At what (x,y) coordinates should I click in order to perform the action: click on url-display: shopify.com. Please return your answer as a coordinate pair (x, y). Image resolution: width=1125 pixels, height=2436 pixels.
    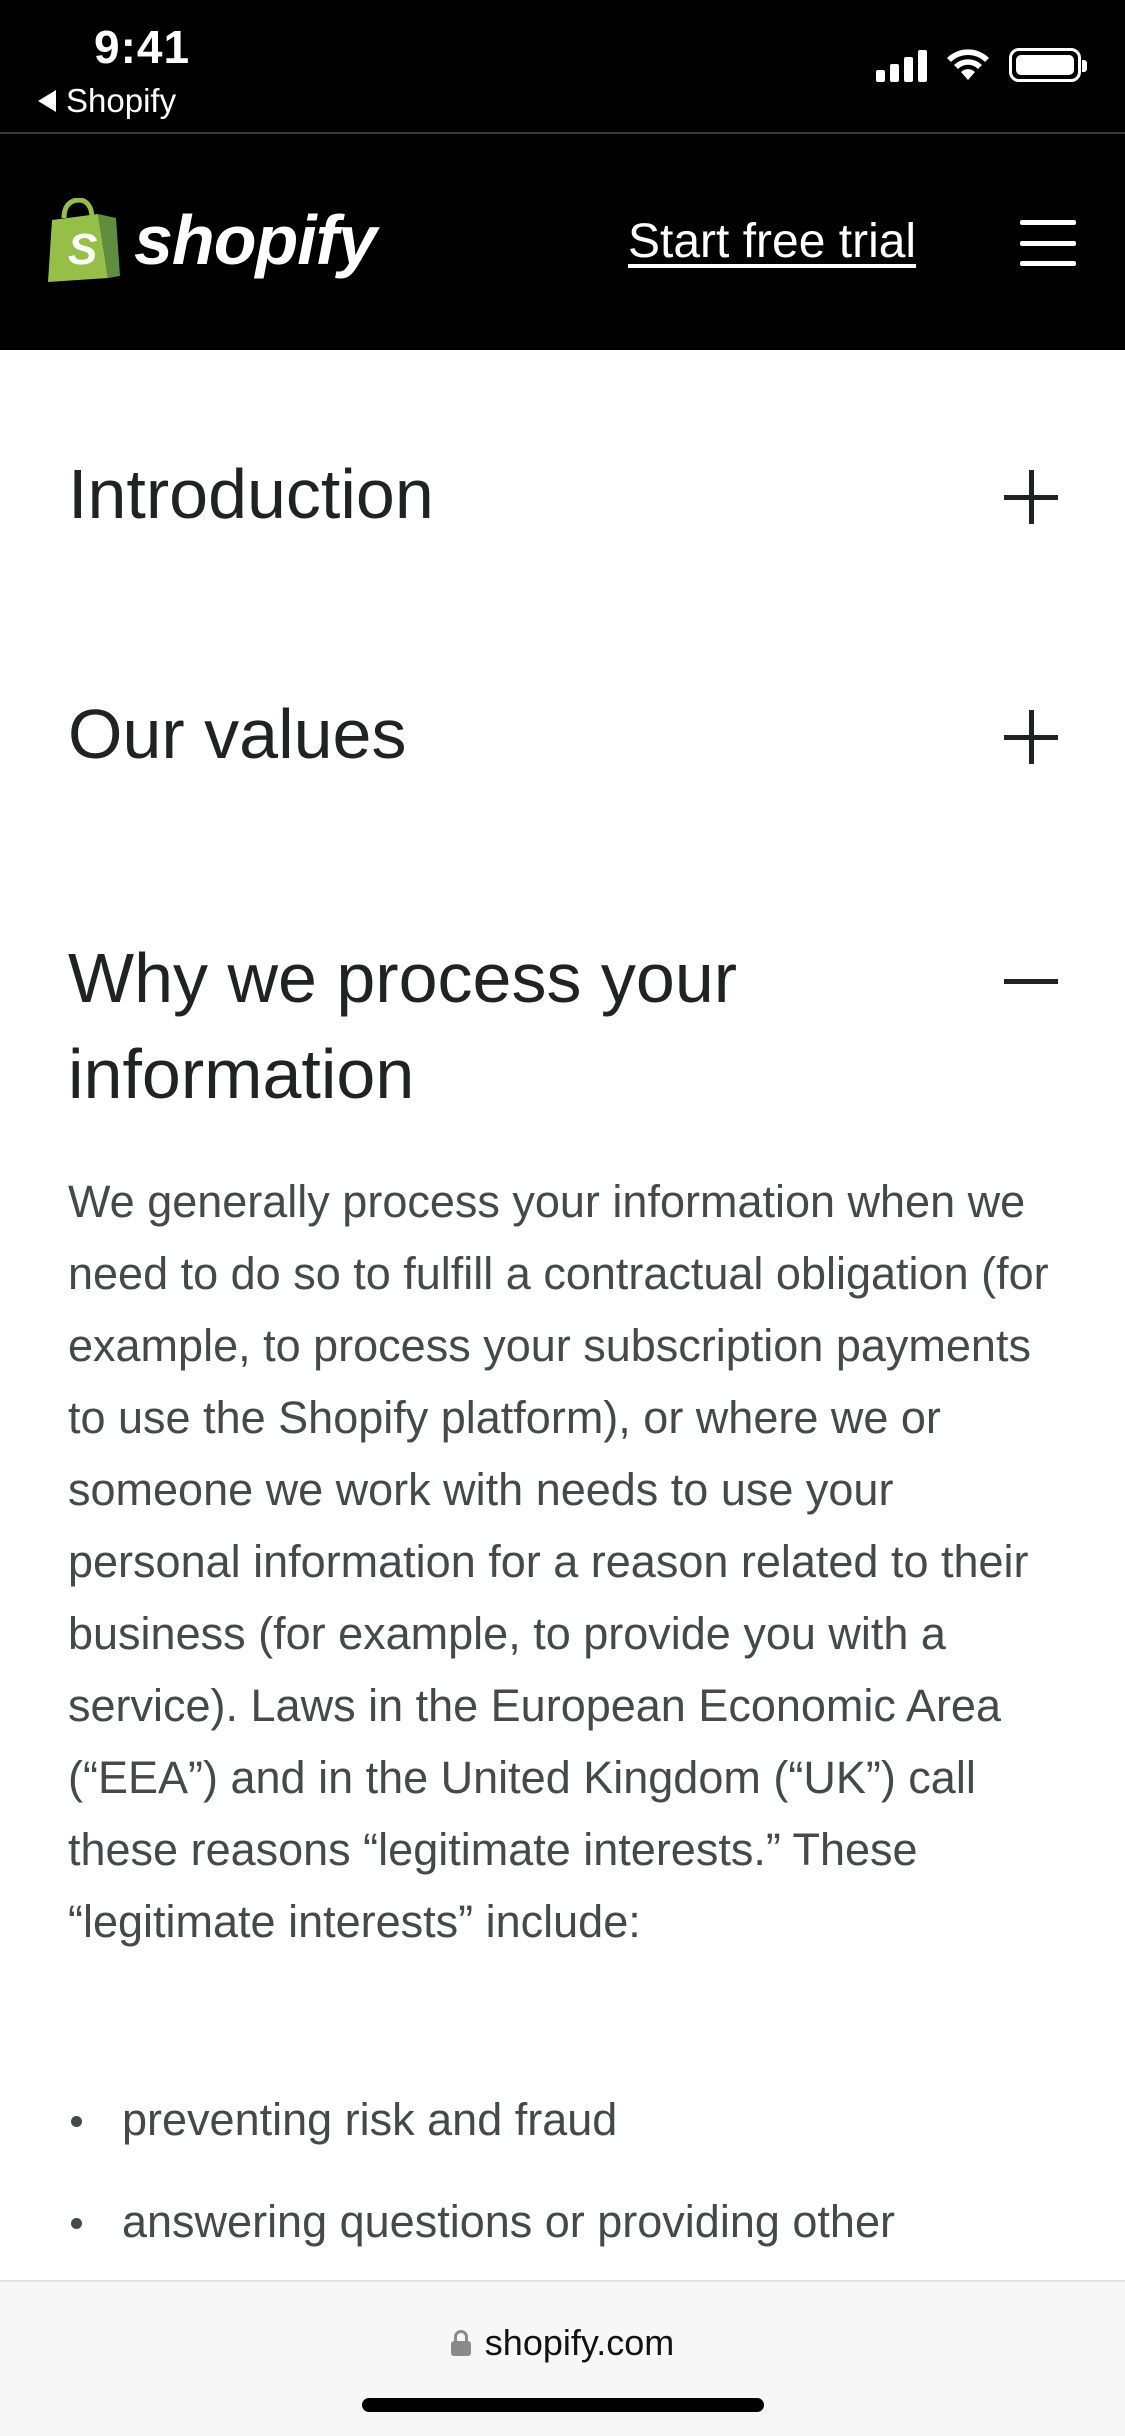
    Looking at the image, I should click on (562, 2343).